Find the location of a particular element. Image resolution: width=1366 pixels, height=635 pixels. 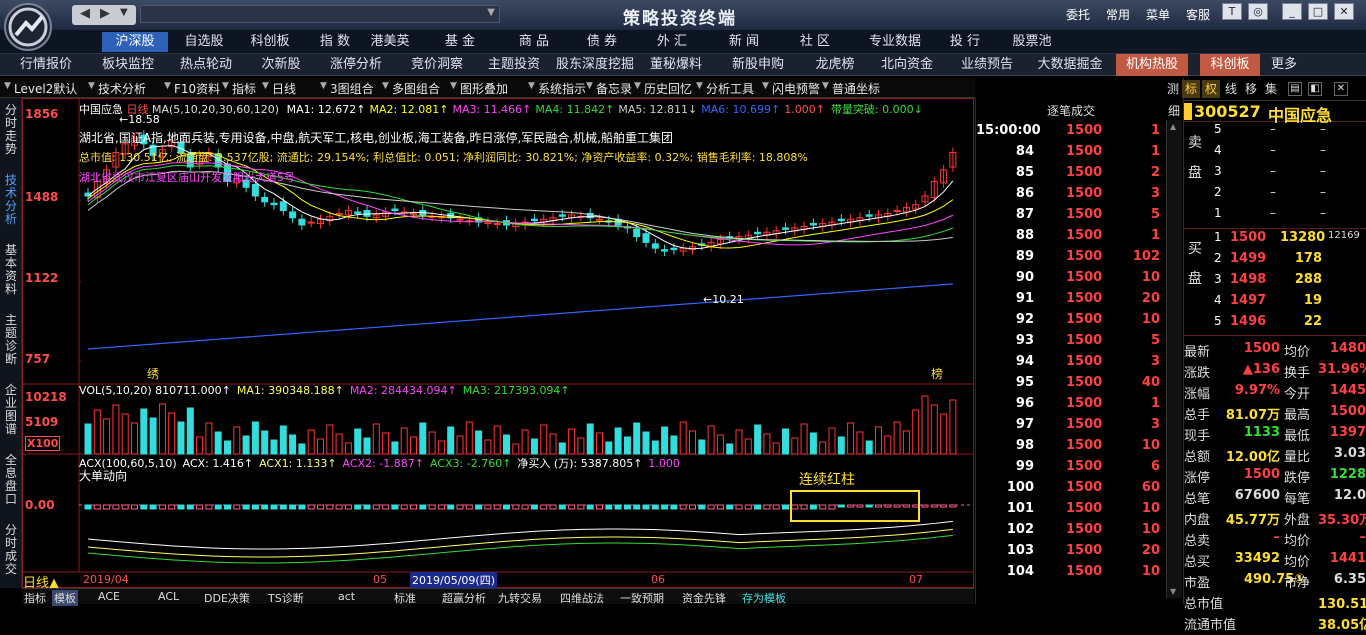

left-tab-2: 基本资料 is located at coordinates (11, 270).